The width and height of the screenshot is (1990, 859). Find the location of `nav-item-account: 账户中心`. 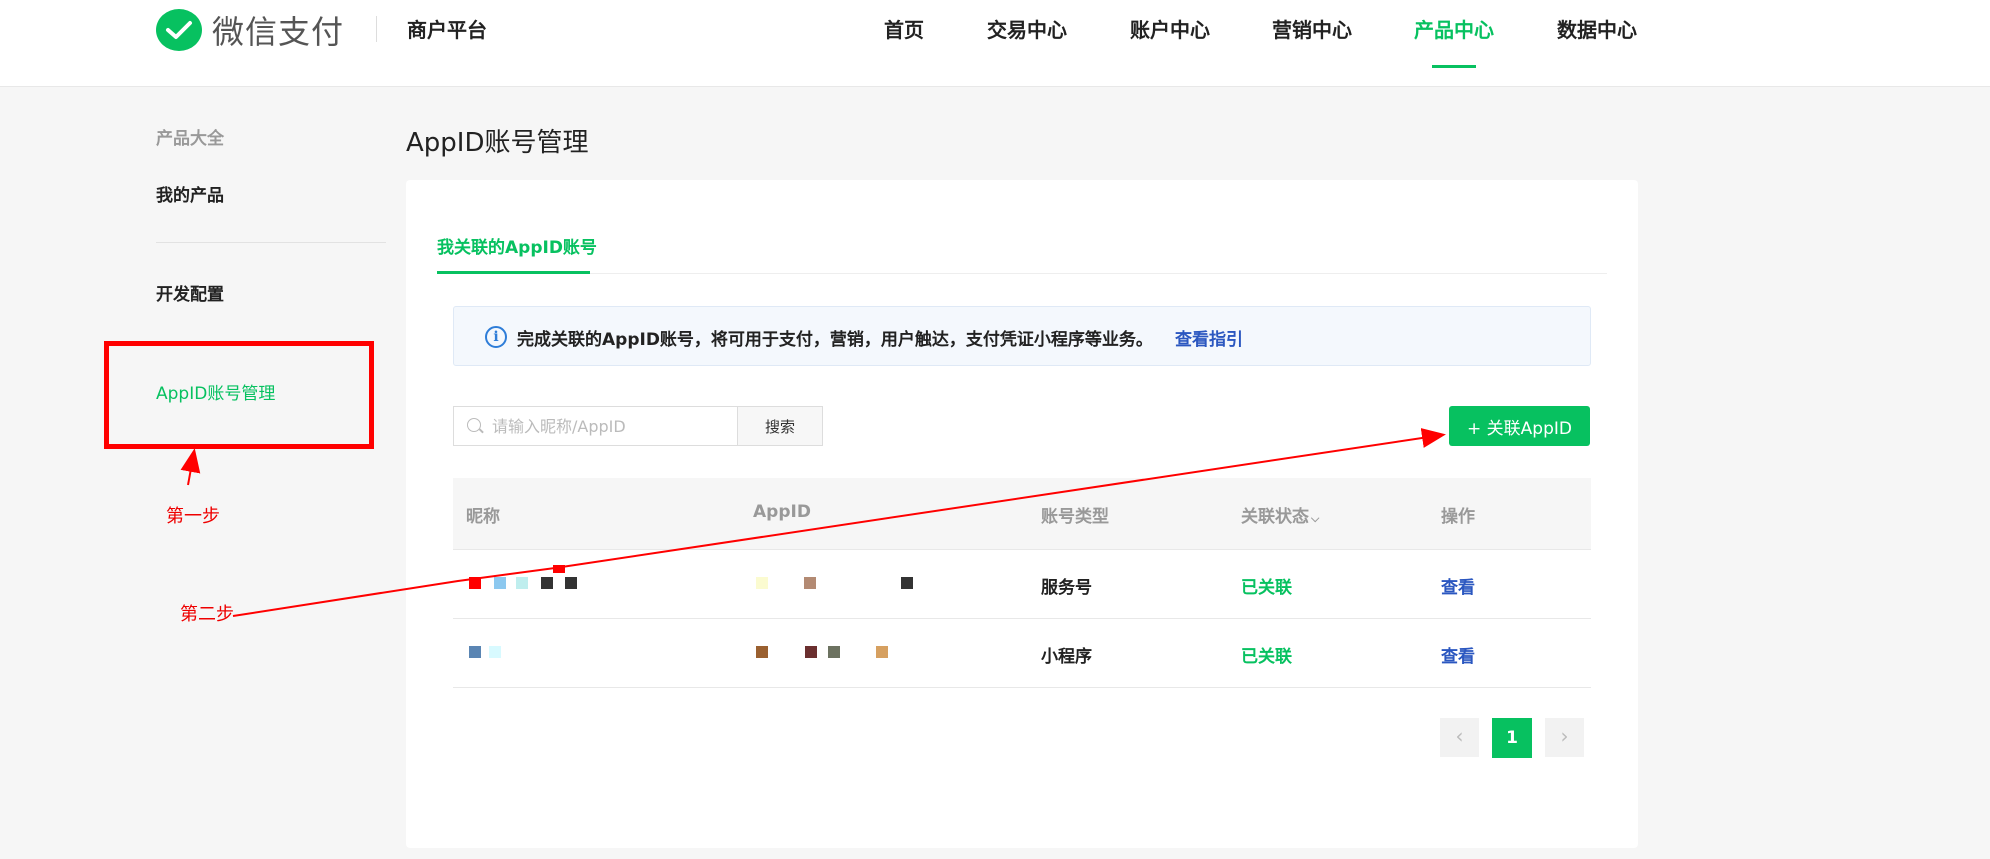

nav-item-account: 账户中心 is located at coordinates (1170, 28).